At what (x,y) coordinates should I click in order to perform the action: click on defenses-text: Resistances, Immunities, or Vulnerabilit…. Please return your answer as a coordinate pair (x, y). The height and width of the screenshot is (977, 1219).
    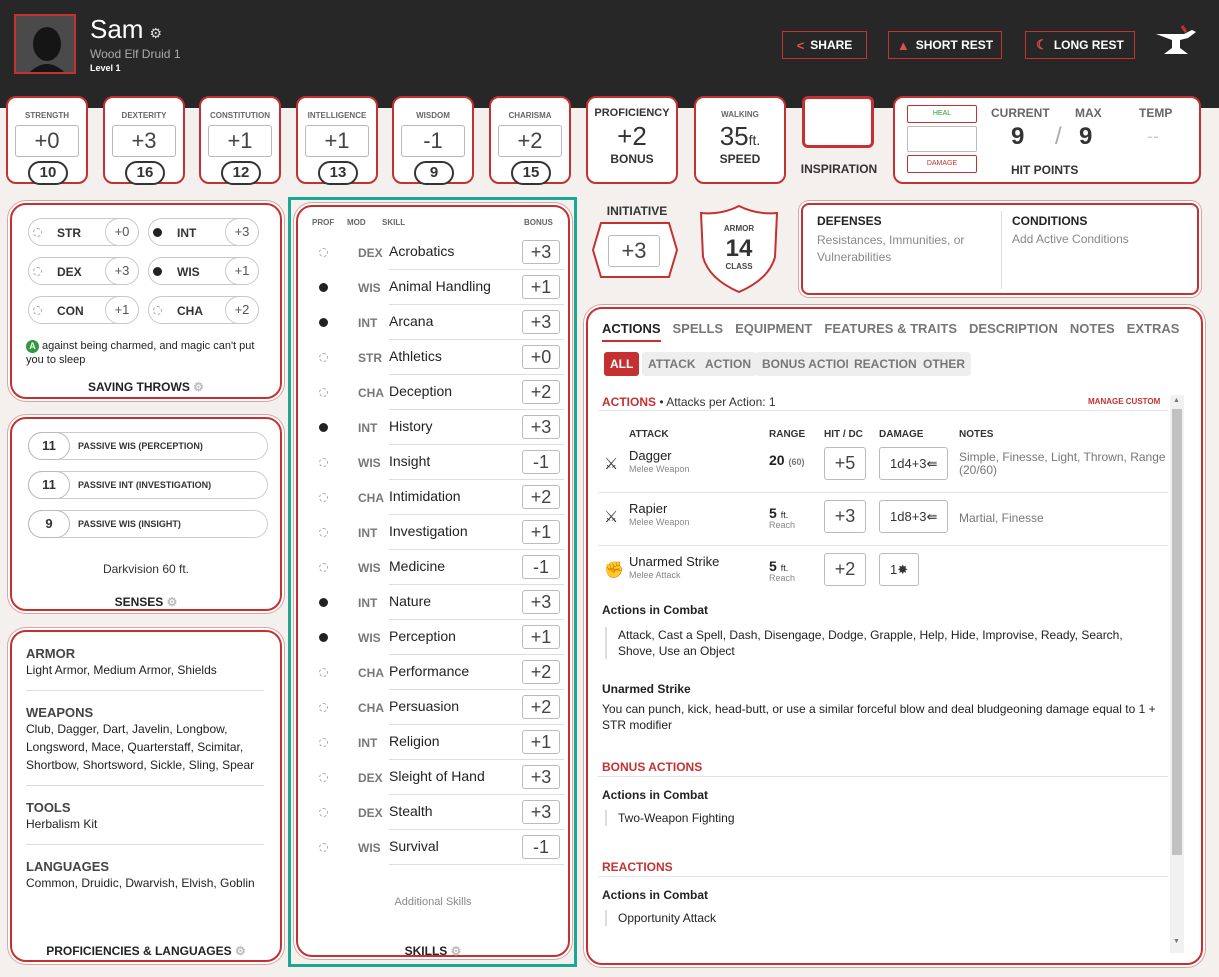
    Looking at the image, I should click on (902, 249).